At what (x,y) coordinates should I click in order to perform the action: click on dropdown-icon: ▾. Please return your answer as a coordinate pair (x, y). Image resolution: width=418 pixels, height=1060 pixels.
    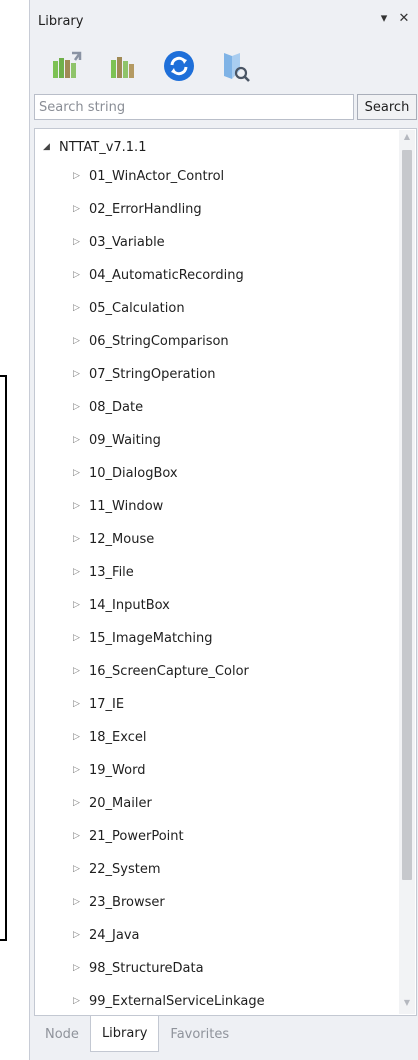
    Looking at the image, I should click on (384, 18).